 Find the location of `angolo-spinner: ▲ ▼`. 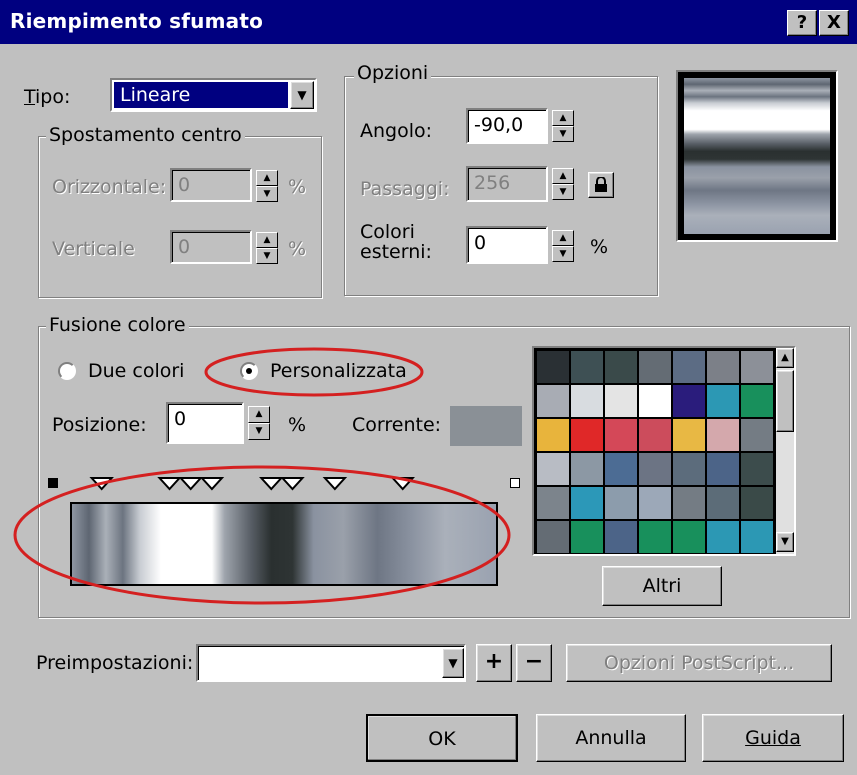

angolo-spinner: ▲ ▼ is located at coordinates (563, 126).